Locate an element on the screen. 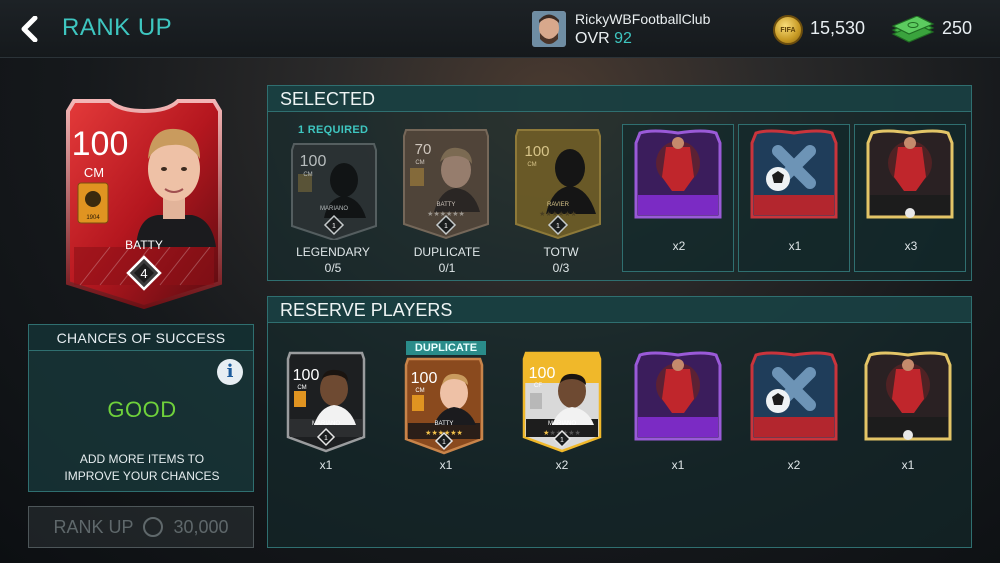 The image size is (1000, 563). slot-totw: 100 CM RAVIER ★★★★★★ 1 is located at coordinates (558, 184).